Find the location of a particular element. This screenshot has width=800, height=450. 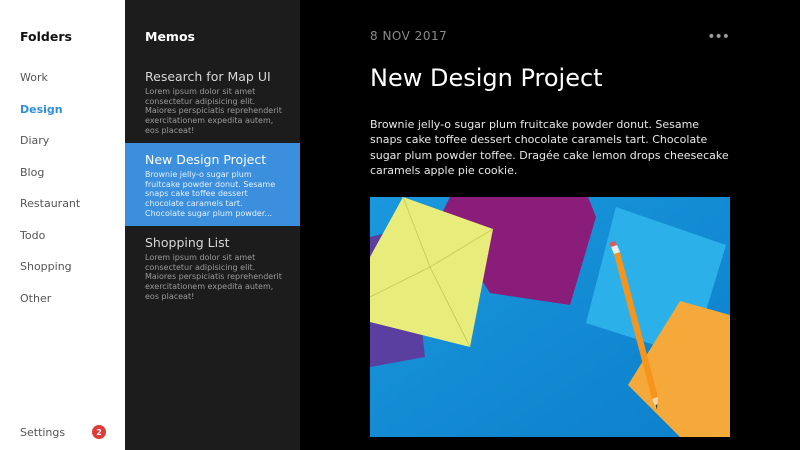

folder-item-work: Work is located at coordinates (50, 87).